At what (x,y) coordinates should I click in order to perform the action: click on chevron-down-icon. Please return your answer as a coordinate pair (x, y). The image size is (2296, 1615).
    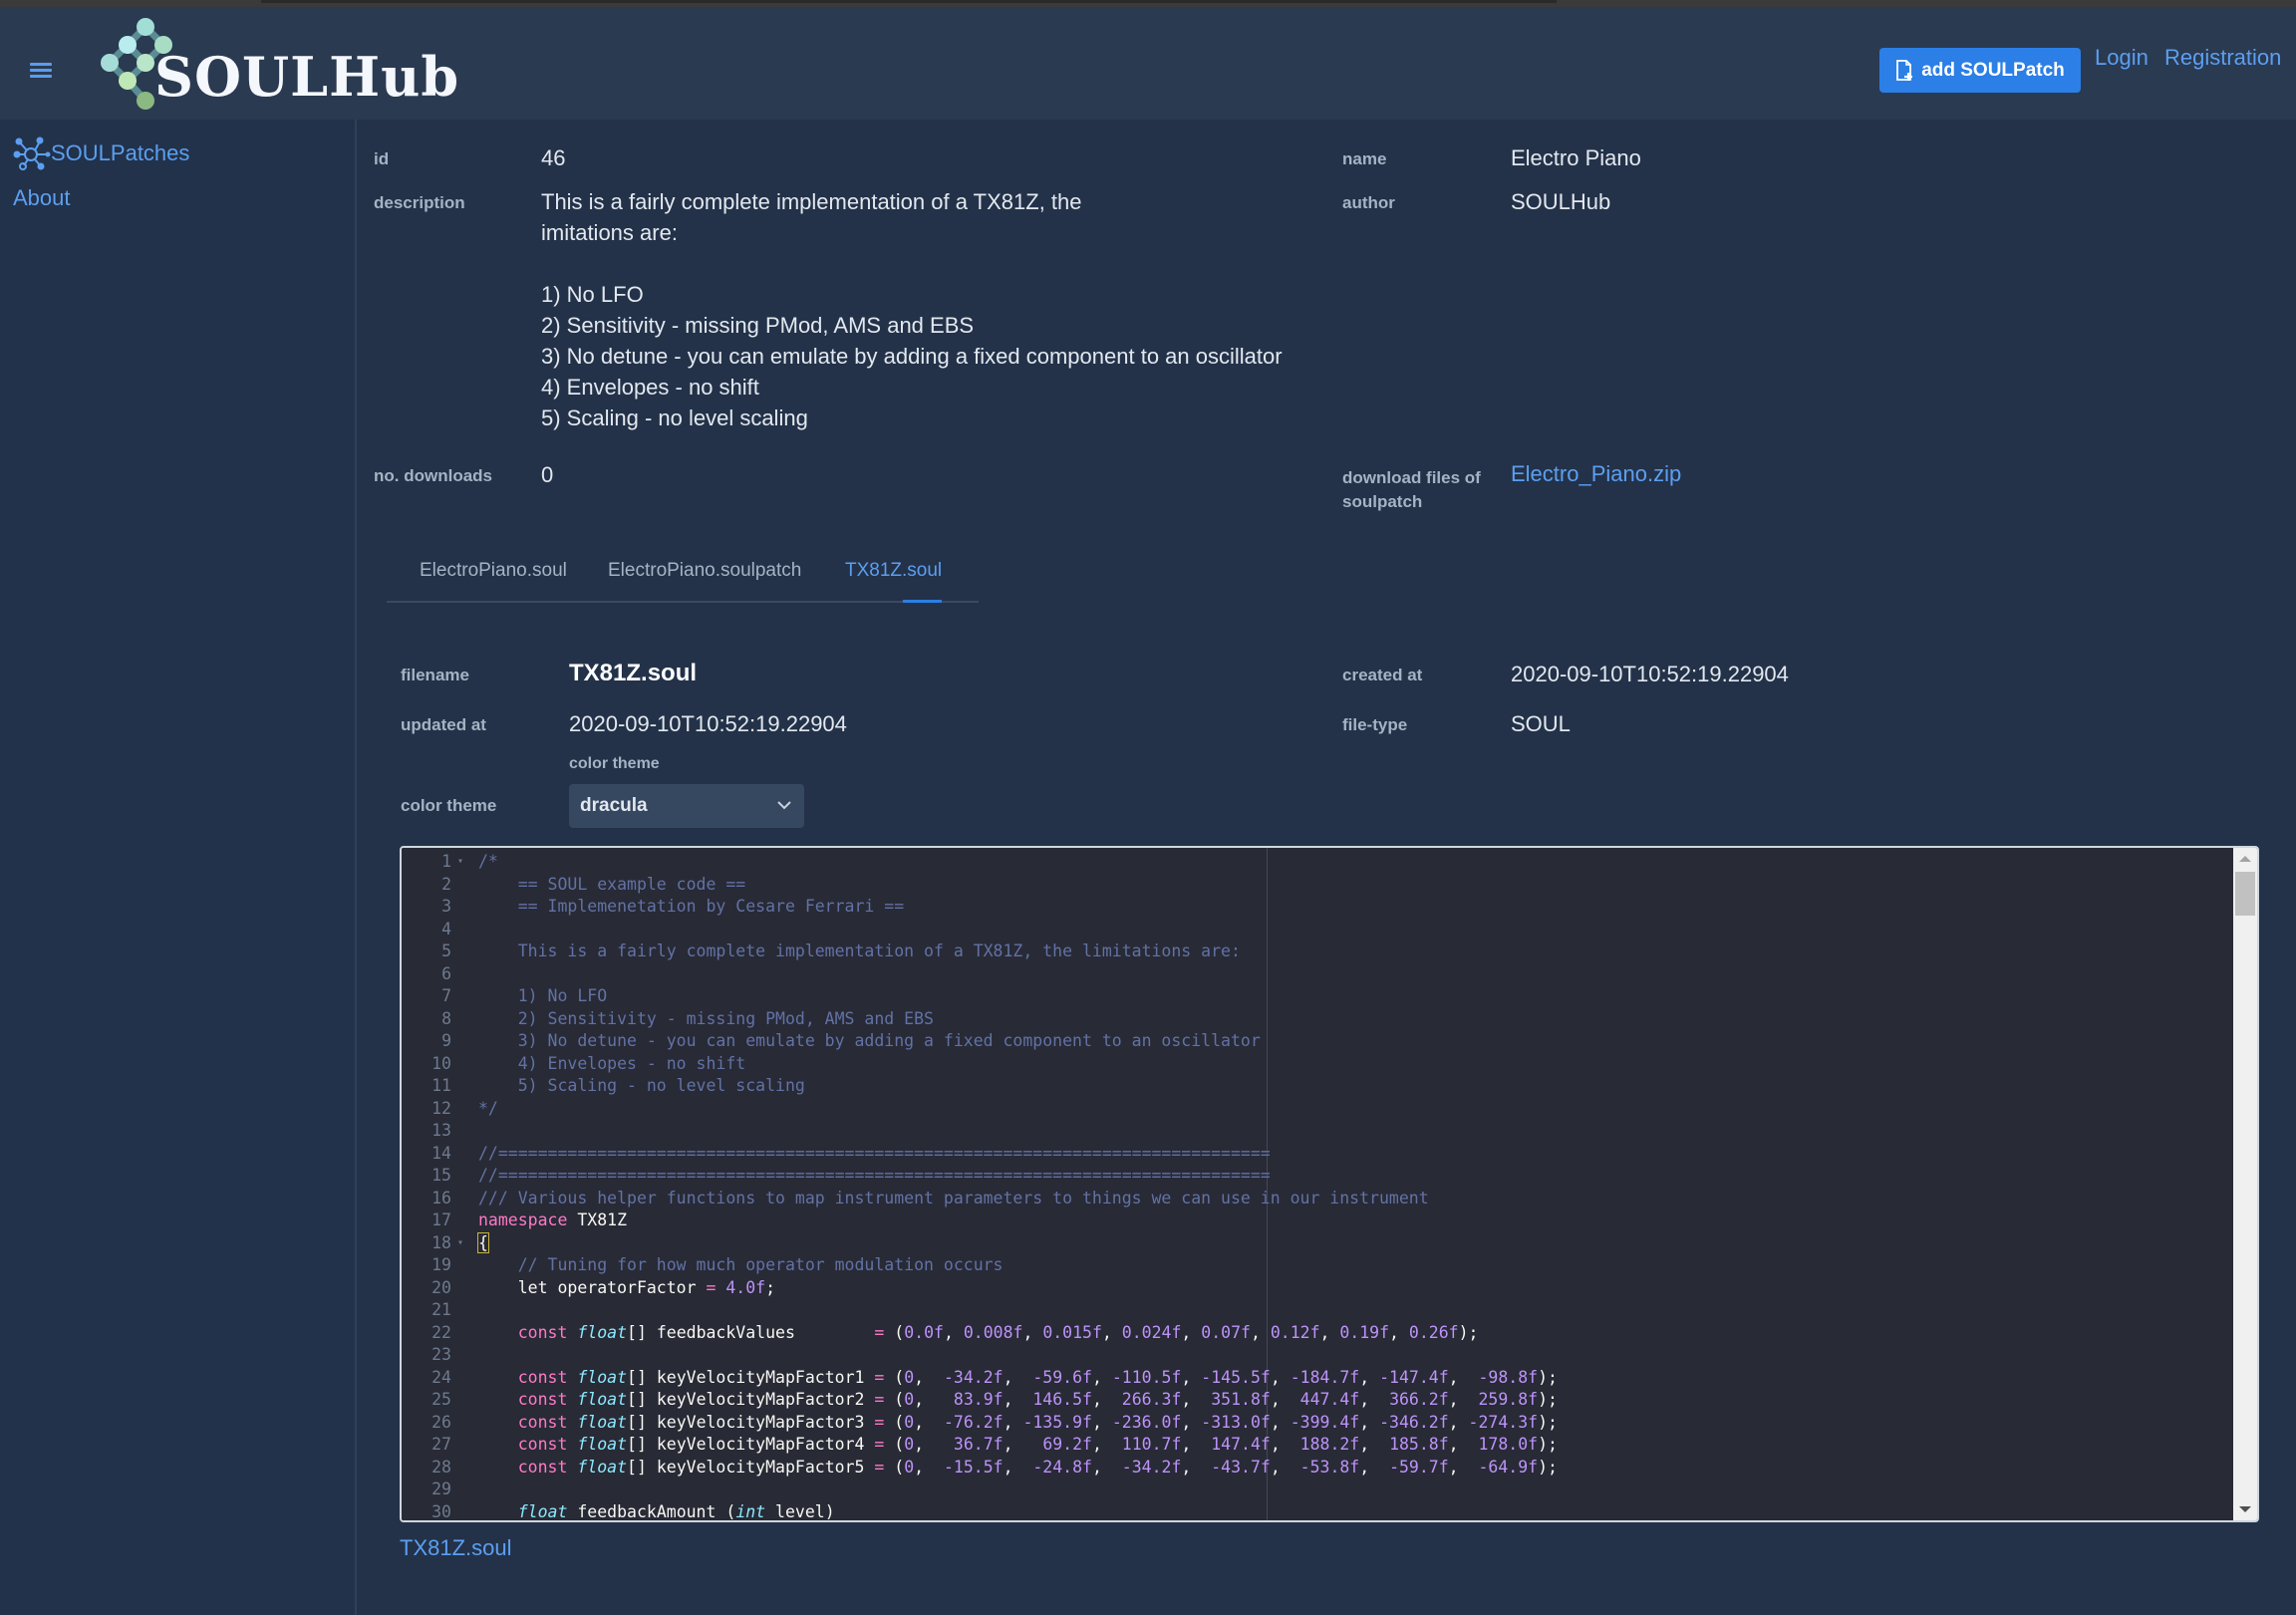
    Looking at the image, I should click on (784, 805).